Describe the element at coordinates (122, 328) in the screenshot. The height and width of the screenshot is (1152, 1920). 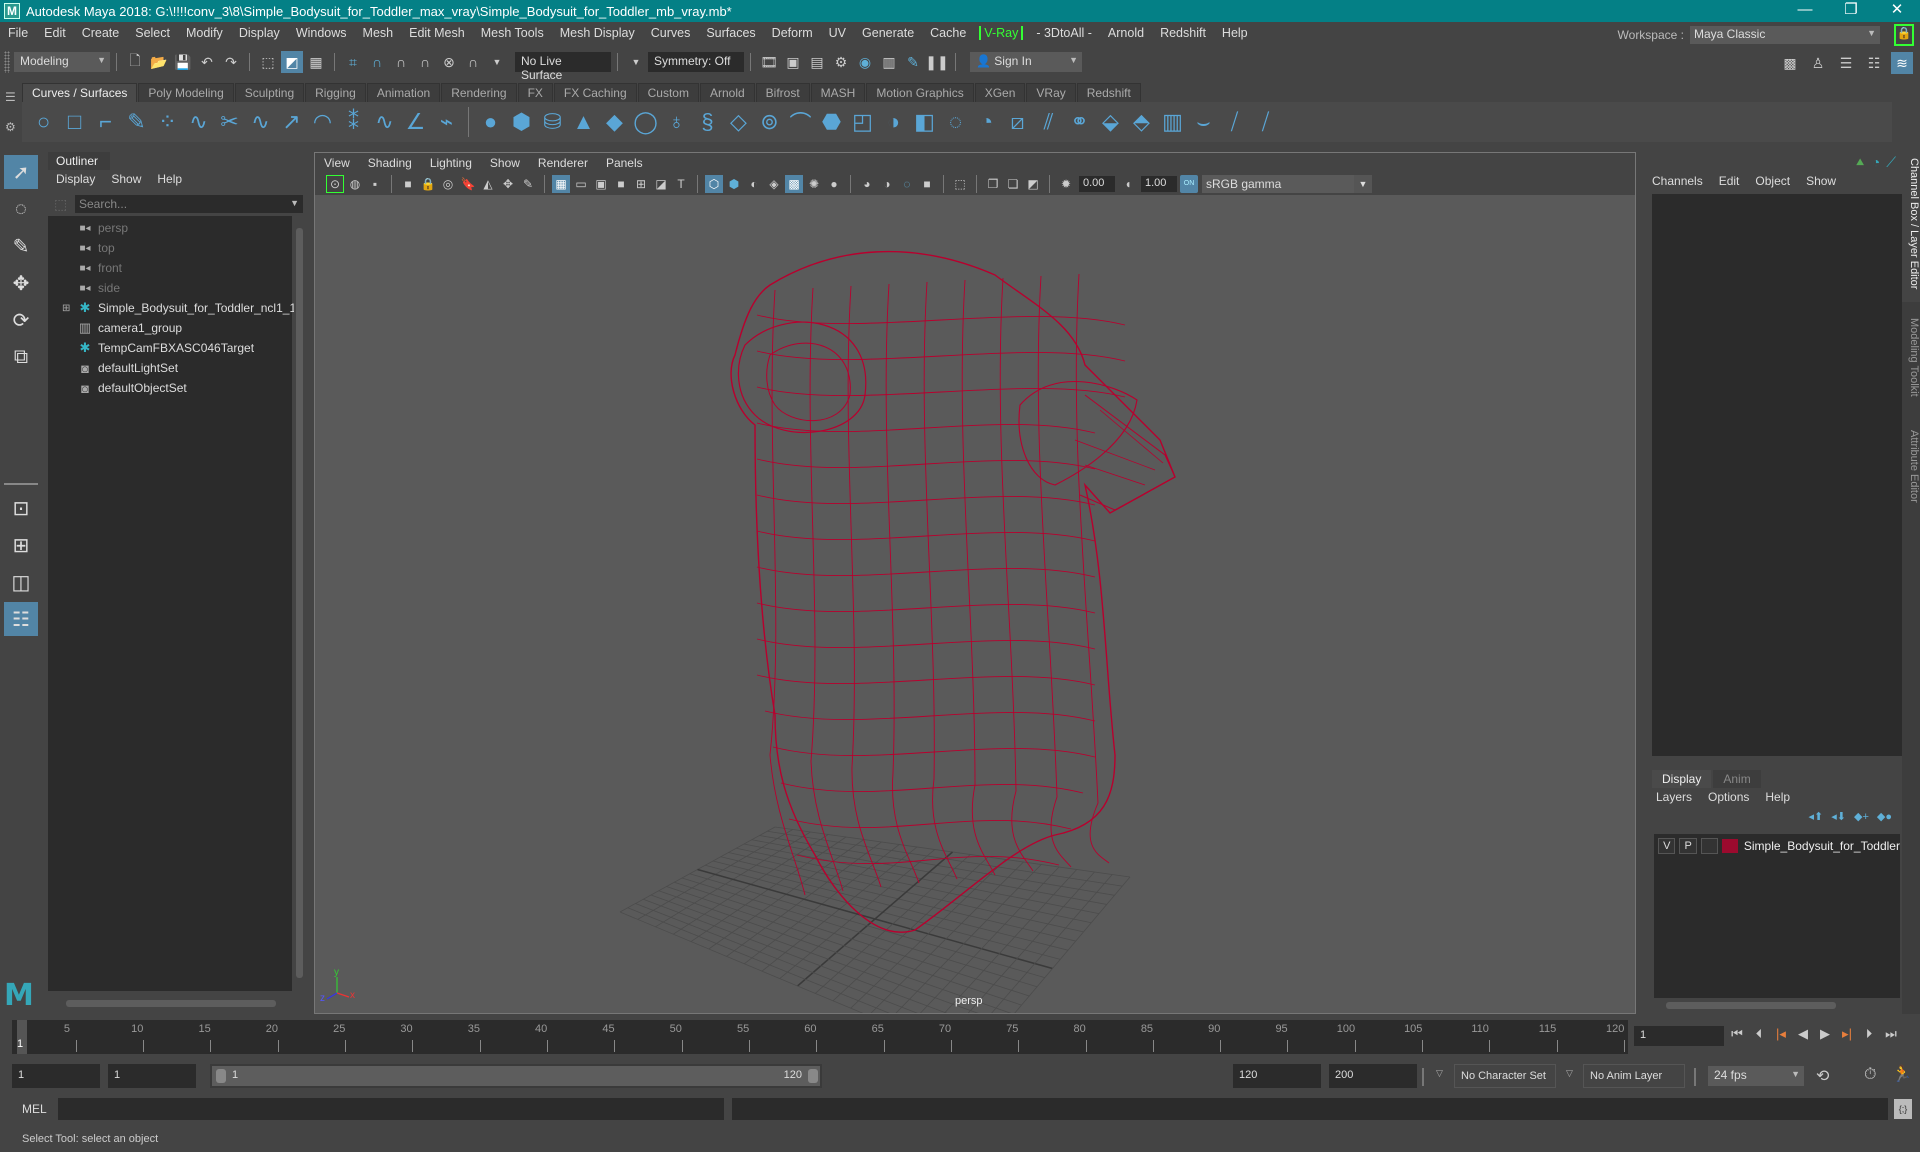
I see `outliner-item: ▥ camera1_group` at that location.